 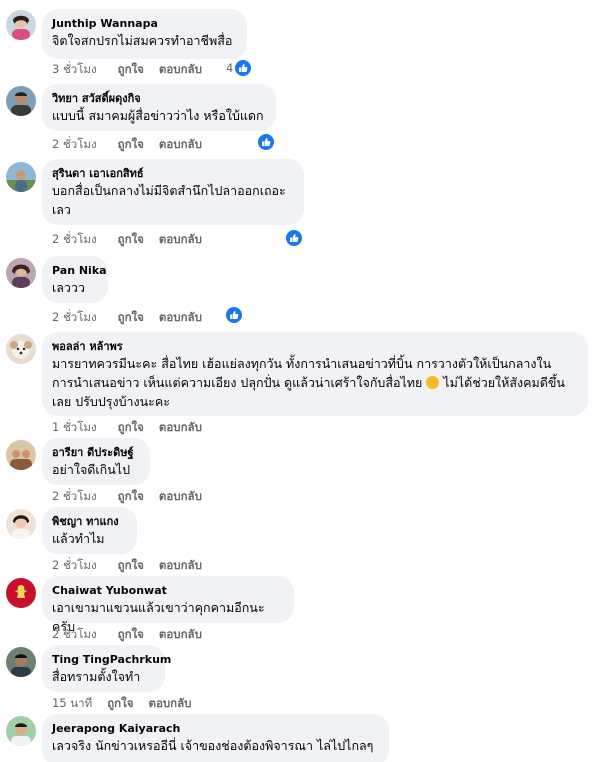 I want to click on comment-bubble: พิชญา ทาแกง แล้วทำไม, so click(x=89, y=530).